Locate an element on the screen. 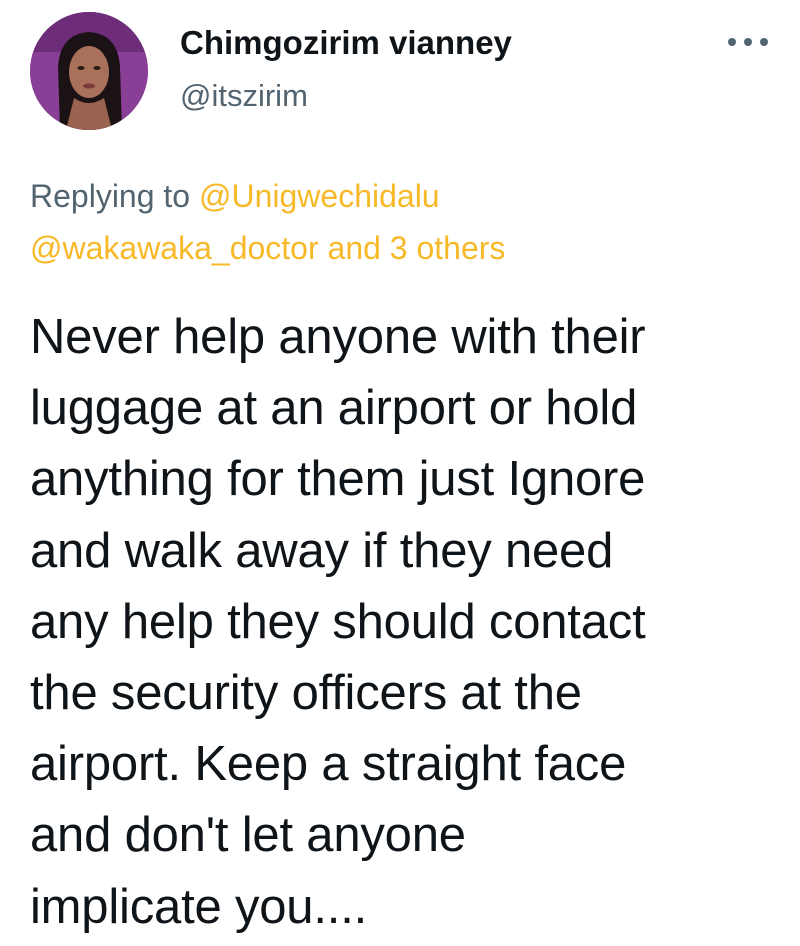  reply-prefix: Replying to is located at coordinates (110, 196).